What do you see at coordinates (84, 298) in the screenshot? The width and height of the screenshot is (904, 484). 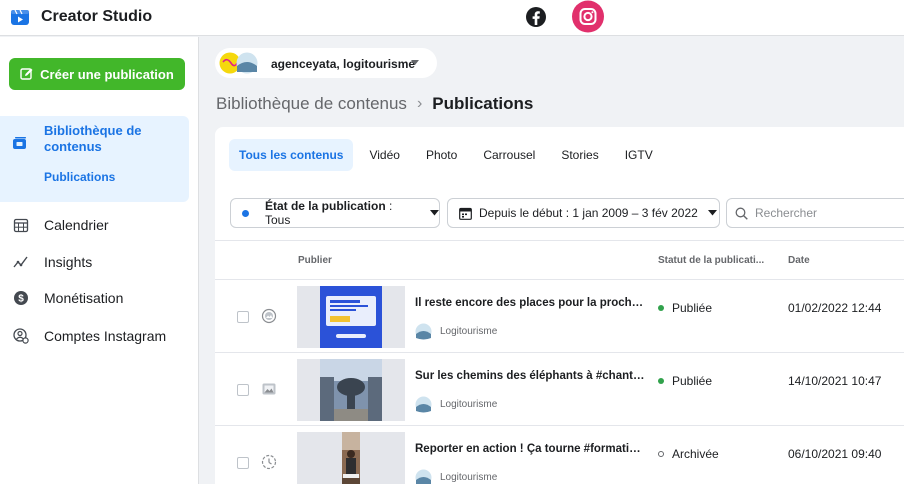 I see `sidebar-item-label: Monétisation` at bounding box center [84, 298].